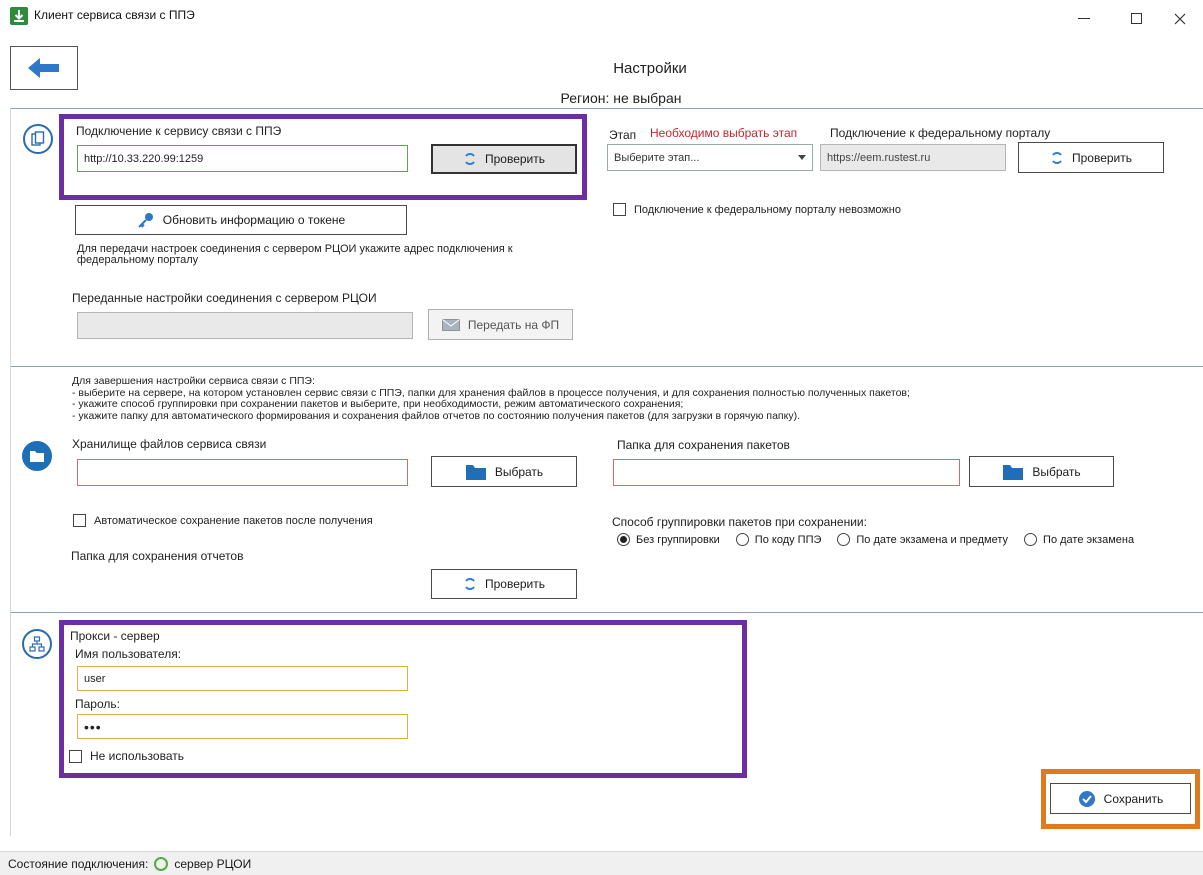  I want to click on proxy-title: Прокси - сервер, so click(115, 636).